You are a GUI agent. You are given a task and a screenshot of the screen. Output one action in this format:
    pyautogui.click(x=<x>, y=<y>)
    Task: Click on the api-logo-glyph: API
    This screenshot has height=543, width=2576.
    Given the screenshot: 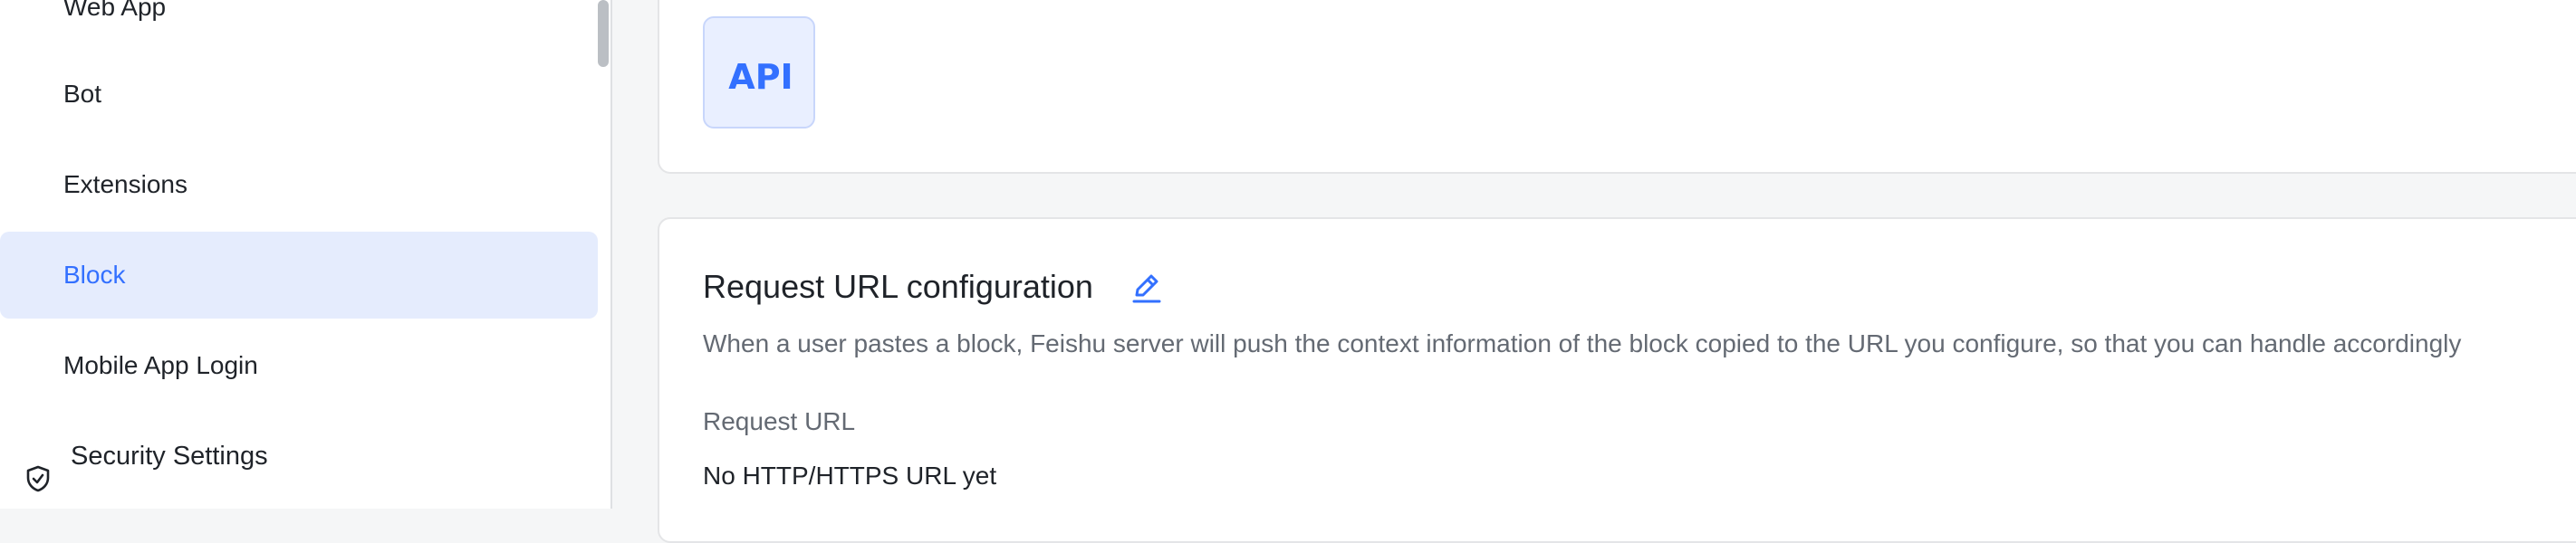 What is the action you would take?
    pyautogui.click(x=760, y=76)
    